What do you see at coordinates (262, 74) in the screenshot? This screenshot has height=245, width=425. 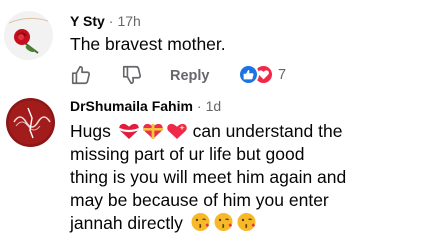 I see `reactions-summary: 7` at bounding box center [262, 74].